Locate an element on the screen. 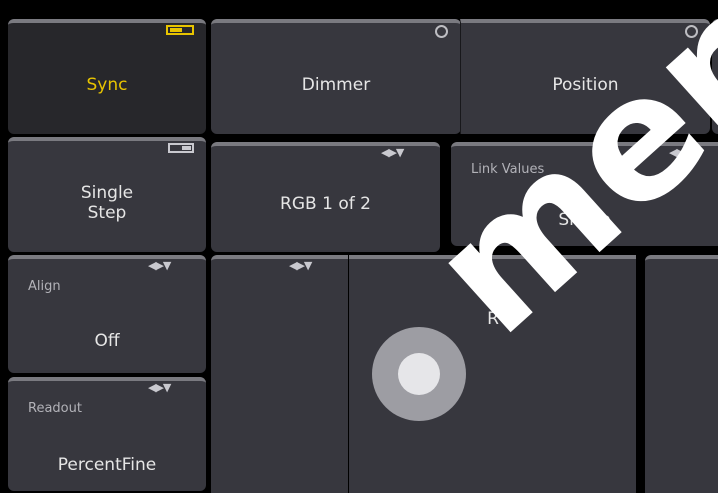 The width and height of the screenshot is (718, 493). encoder-next is located at coordinates (681, 374).